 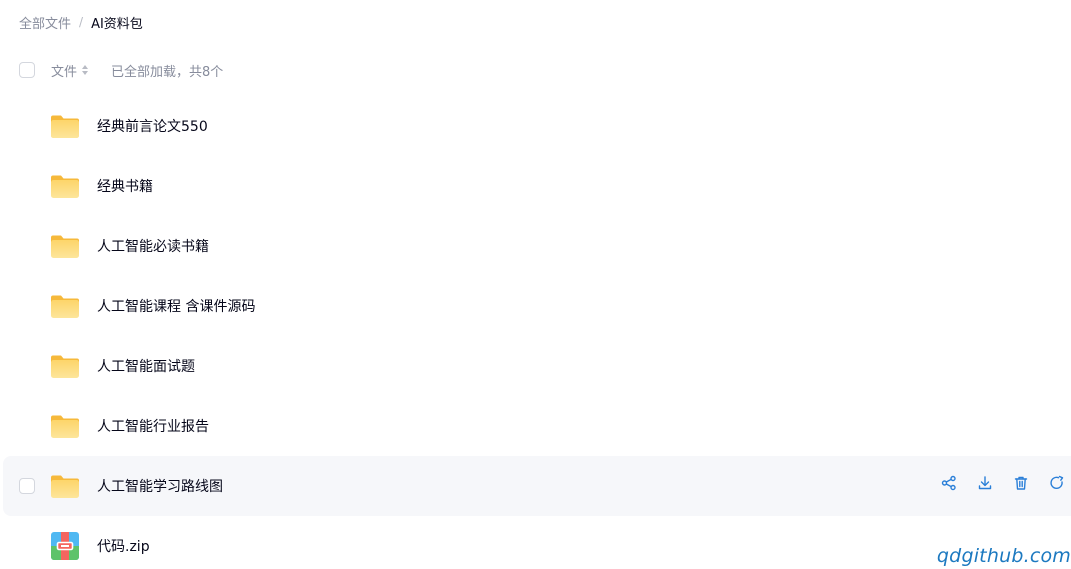 I want to click on more-icon, so click(x=1057, y=483).